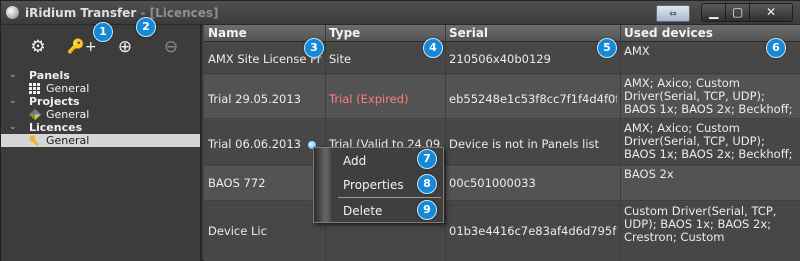 The height and width of the screenshot is (261, 800). What do you see at coordinates (533, 231) in the screenshot?
I see `cell-serial: 01b3e4416c7e83af4d6d795f0f` at bounding box center [533, 231].